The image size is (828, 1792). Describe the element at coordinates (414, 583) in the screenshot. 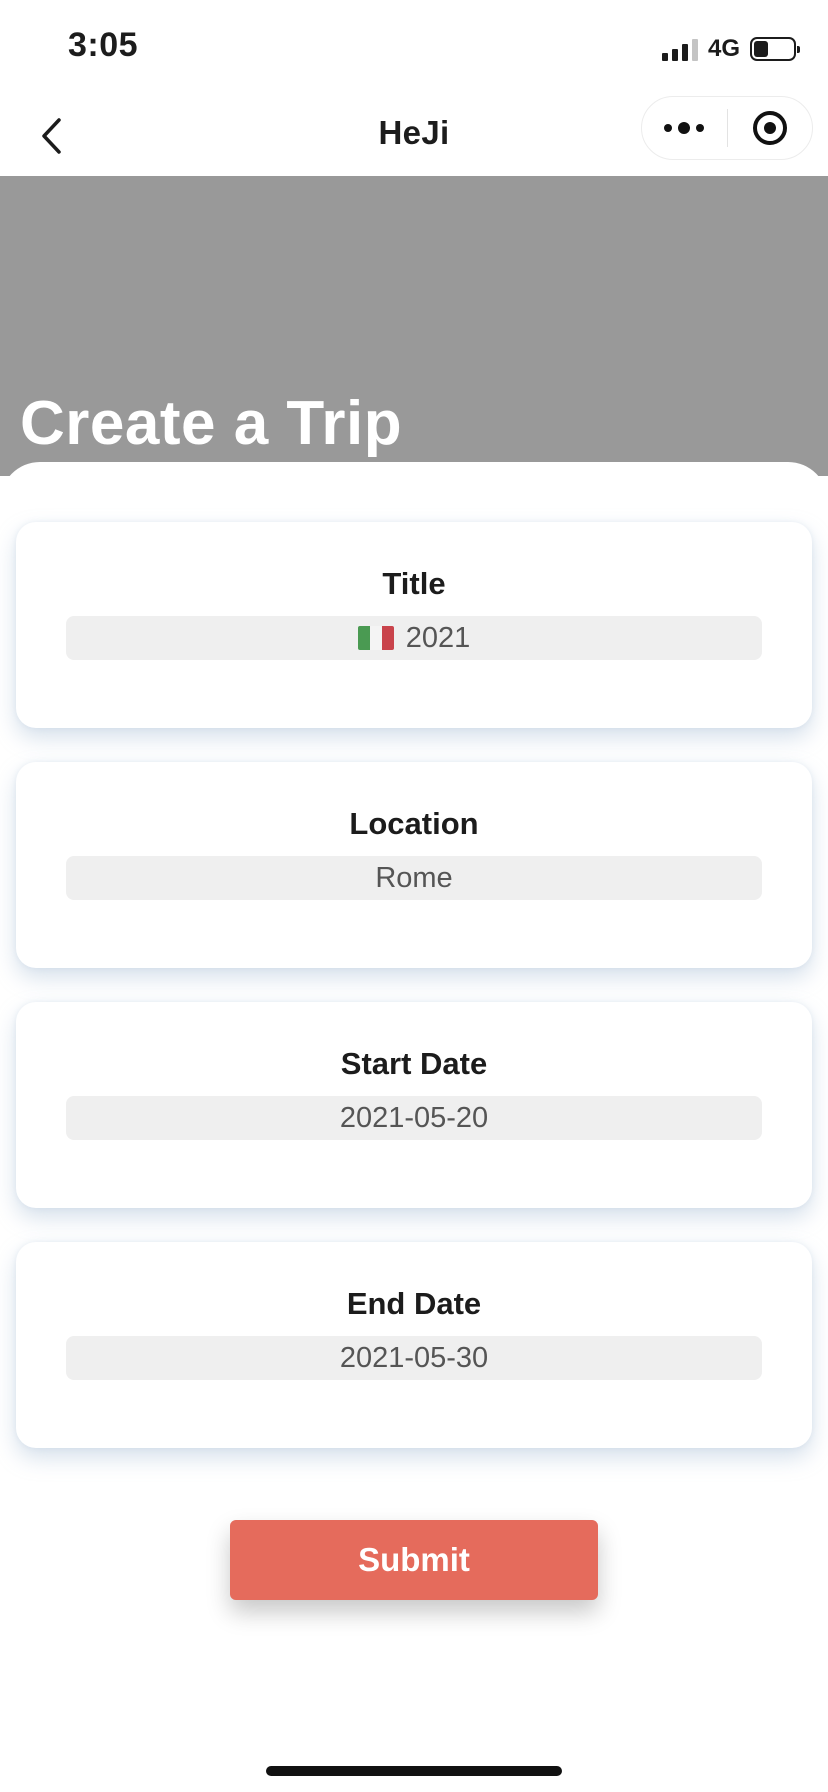

I see `title-label: Title` at that location.